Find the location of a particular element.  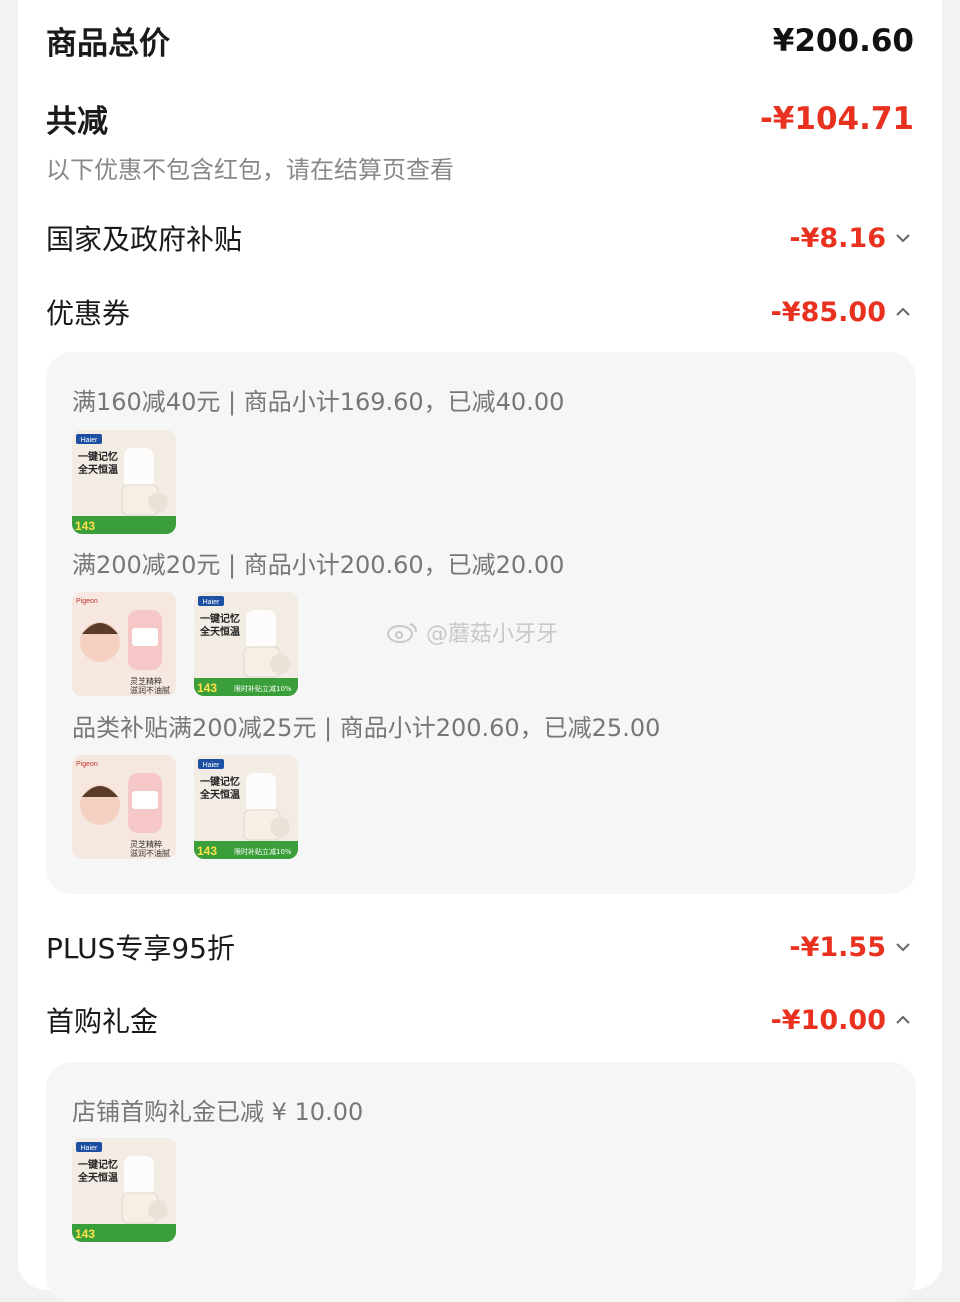

first-purchase-products: Haier 一键记忆 全天恒温 143 is located at coordinates (124, 1190).